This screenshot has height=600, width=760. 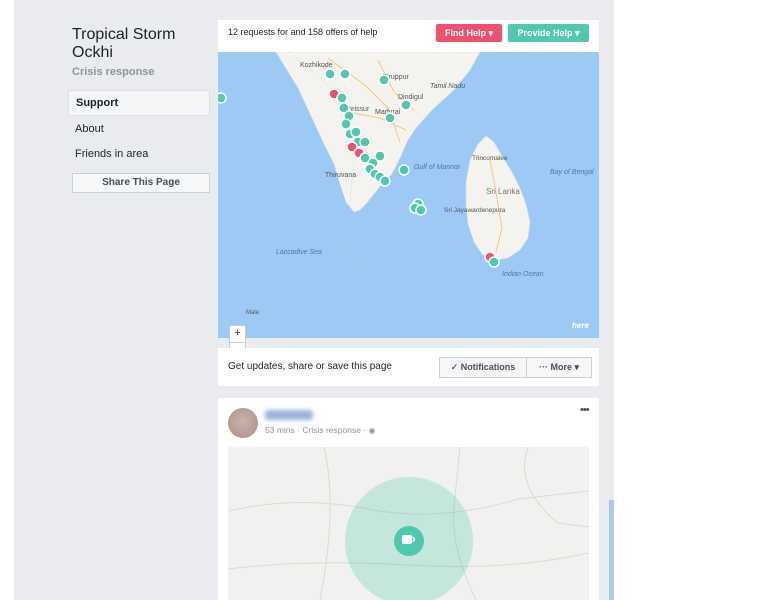 I want to click on post-meta: 53 mins · Crisis response · ◉, so click(x=320, y=430).